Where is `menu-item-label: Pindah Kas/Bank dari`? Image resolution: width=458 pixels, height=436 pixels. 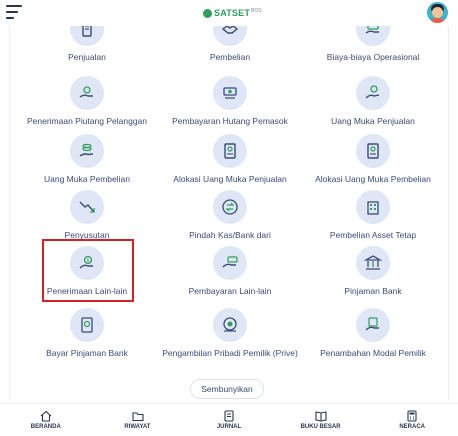
menu-item-label: Pindah Kas/Bank dari is located at coordinates (230, 235).